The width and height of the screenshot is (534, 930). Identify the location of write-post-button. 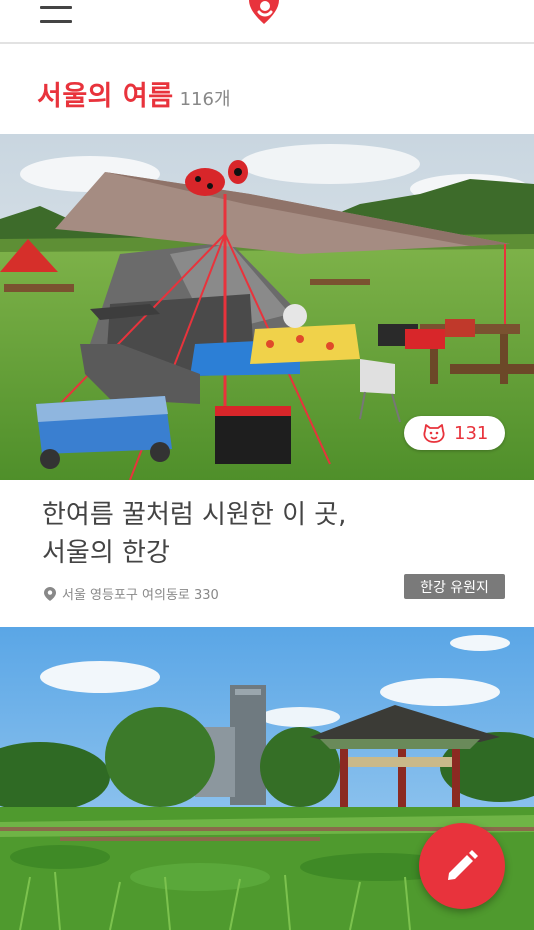
(462, 866).